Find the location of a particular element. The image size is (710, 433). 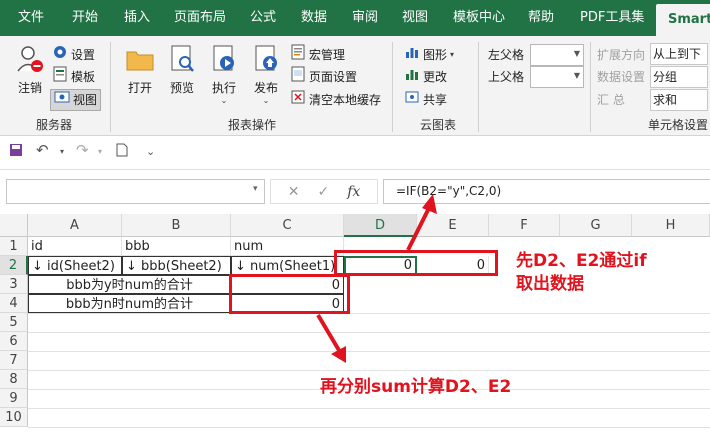

annotation-note-1-line2: 取出数据 is located at coordinates (550, 284).